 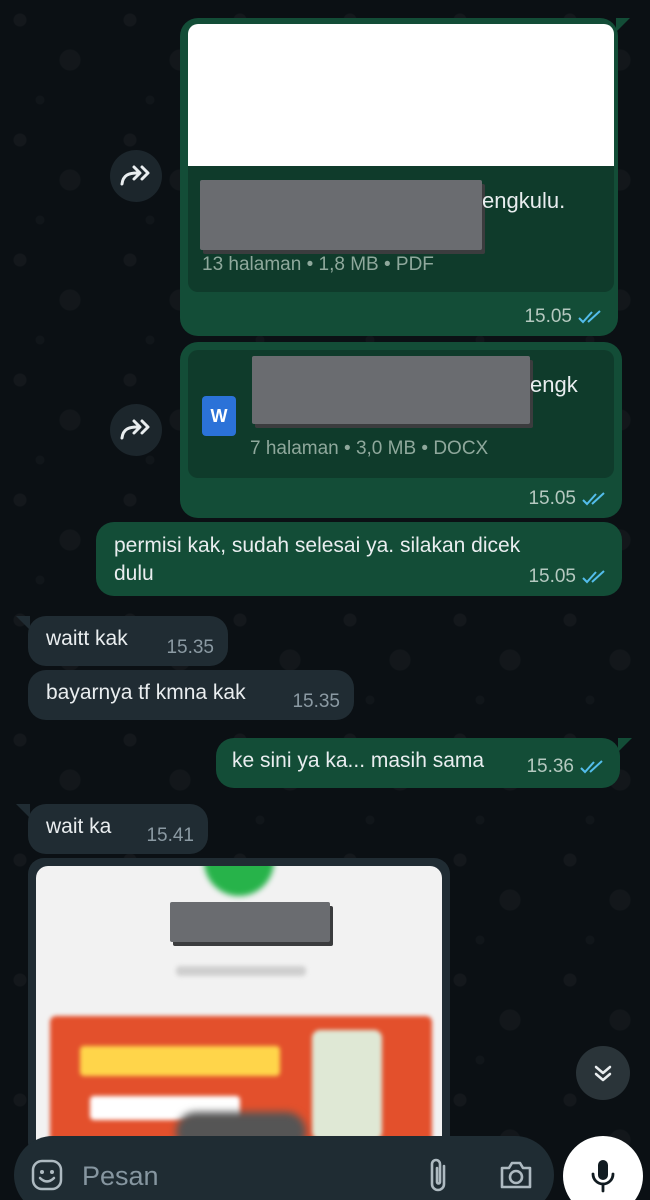 What do you see at coordinates (603, 1176) in the screenshot?
I see `mic-icon` at bounding box center [603, 1176].